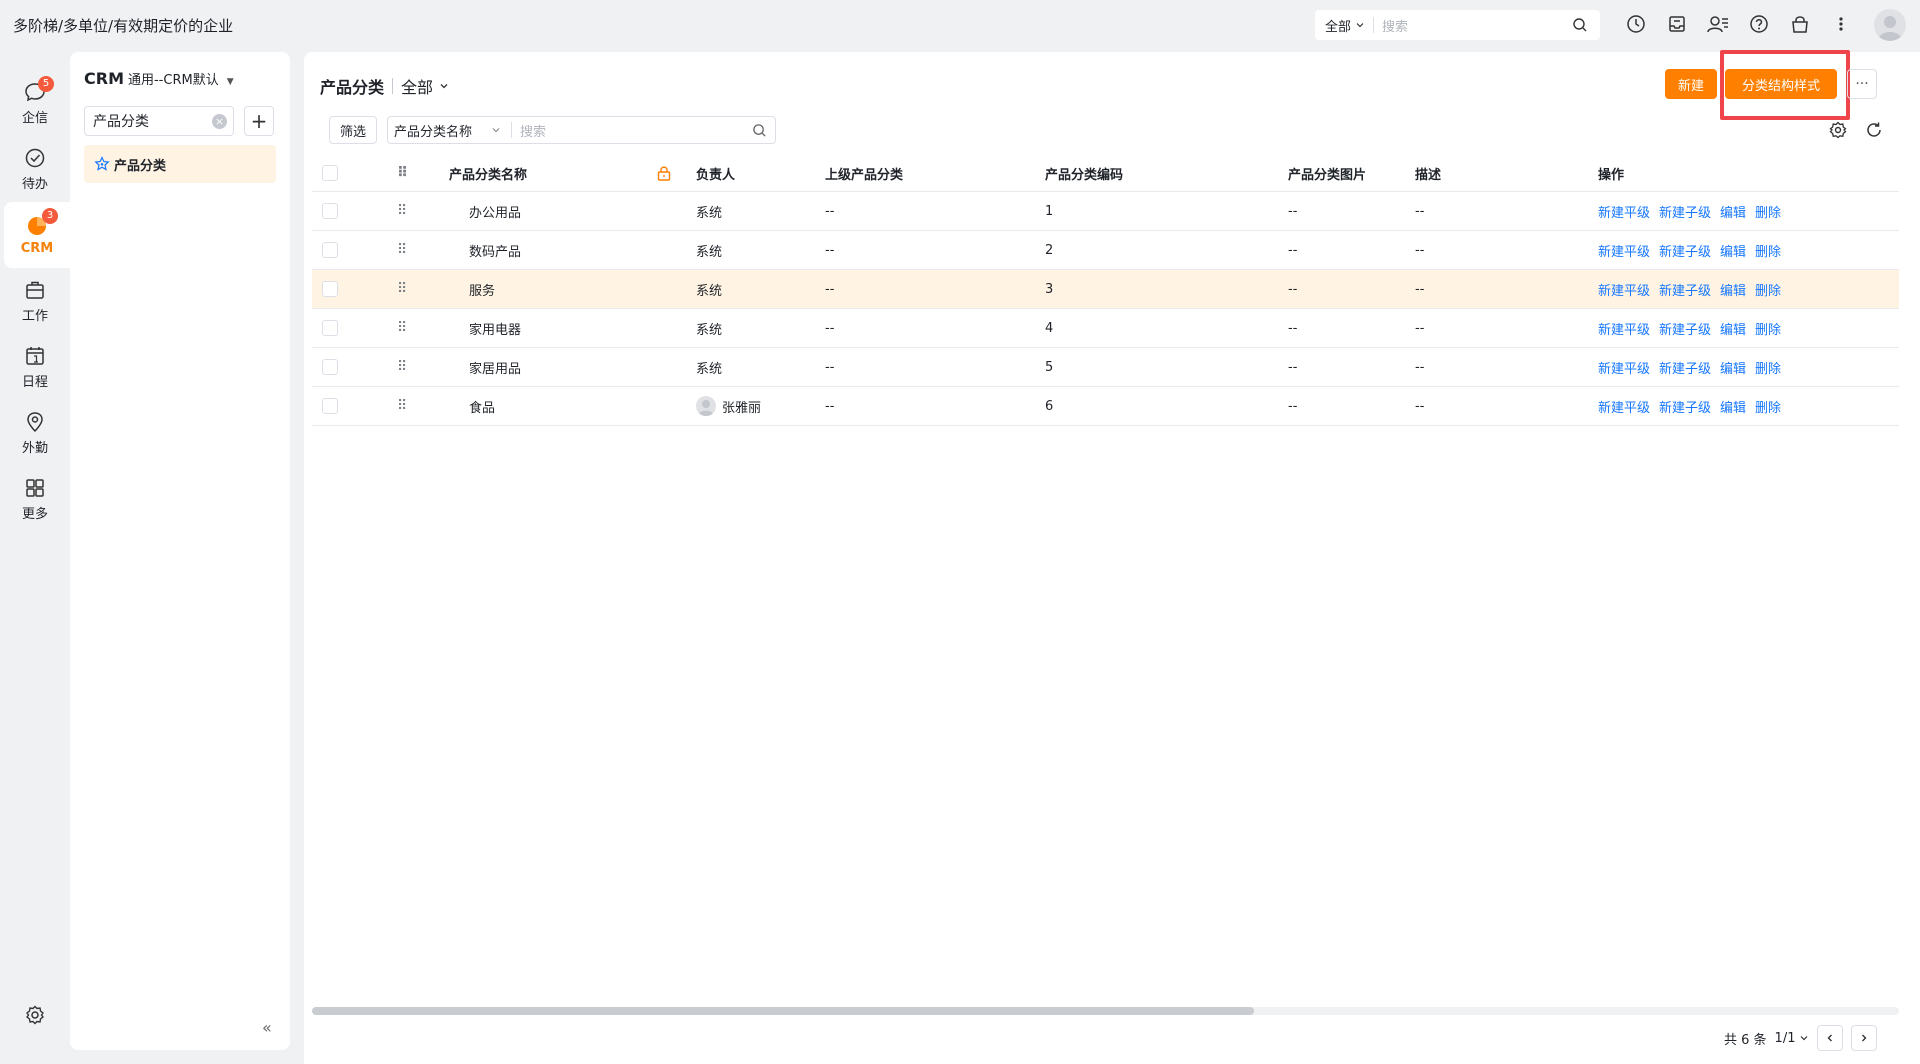 The image size is (1920, 1064). I want to click on scope-label: 全部, so click(417, 87).